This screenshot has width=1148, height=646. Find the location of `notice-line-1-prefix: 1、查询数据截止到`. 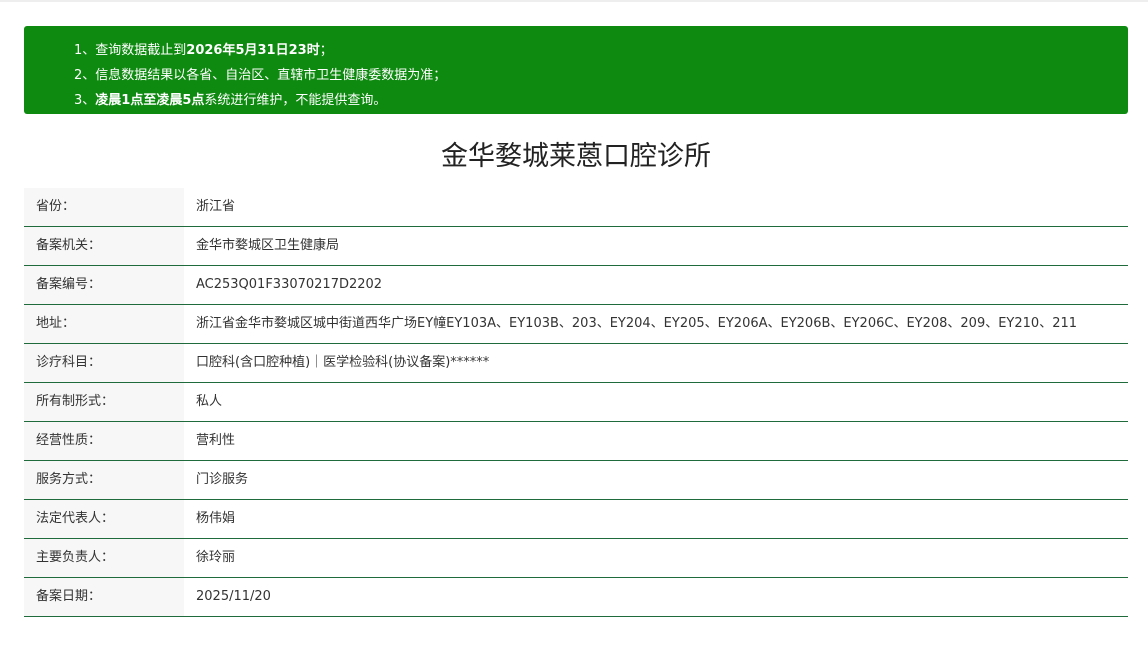

notice-line-1-prefix: 1、查询数据截止到 is located at coordinates (130, 50).